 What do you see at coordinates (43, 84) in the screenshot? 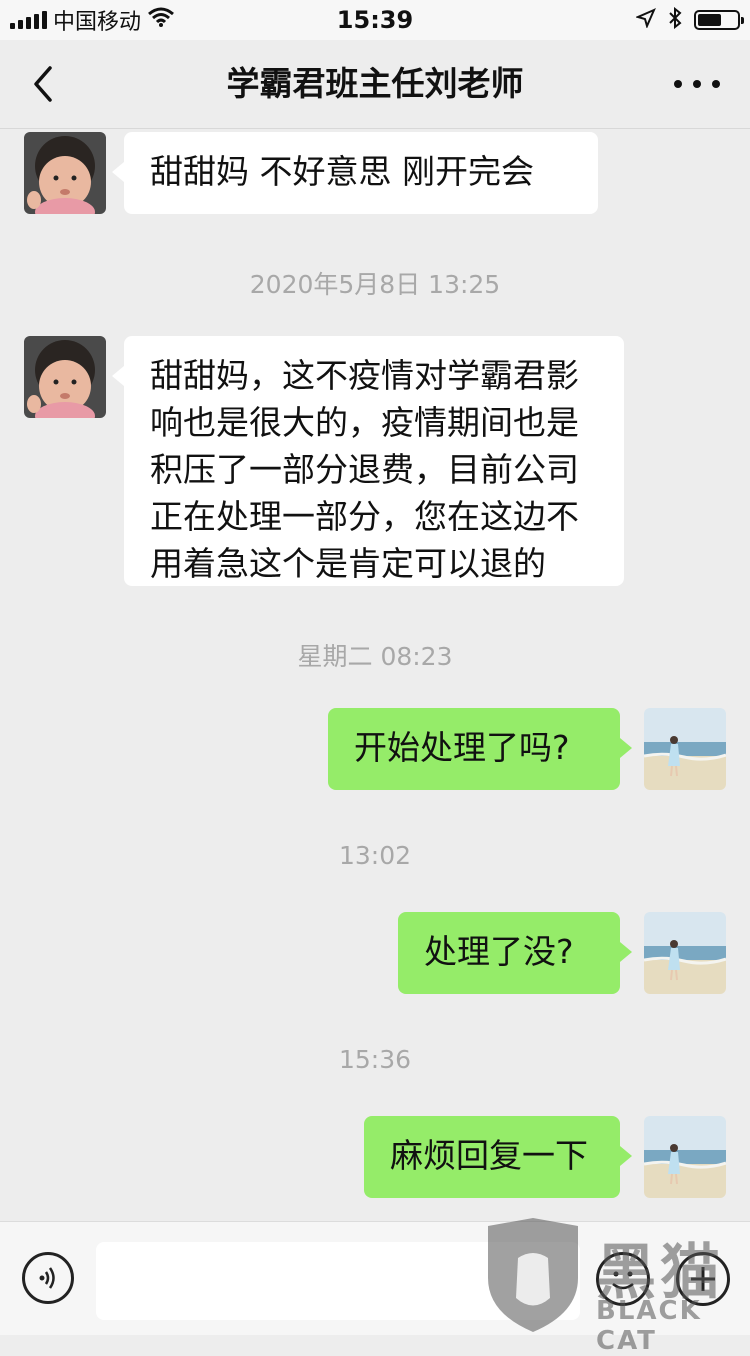
I see `chevron-left-icon` at bounding box center [43, 84].